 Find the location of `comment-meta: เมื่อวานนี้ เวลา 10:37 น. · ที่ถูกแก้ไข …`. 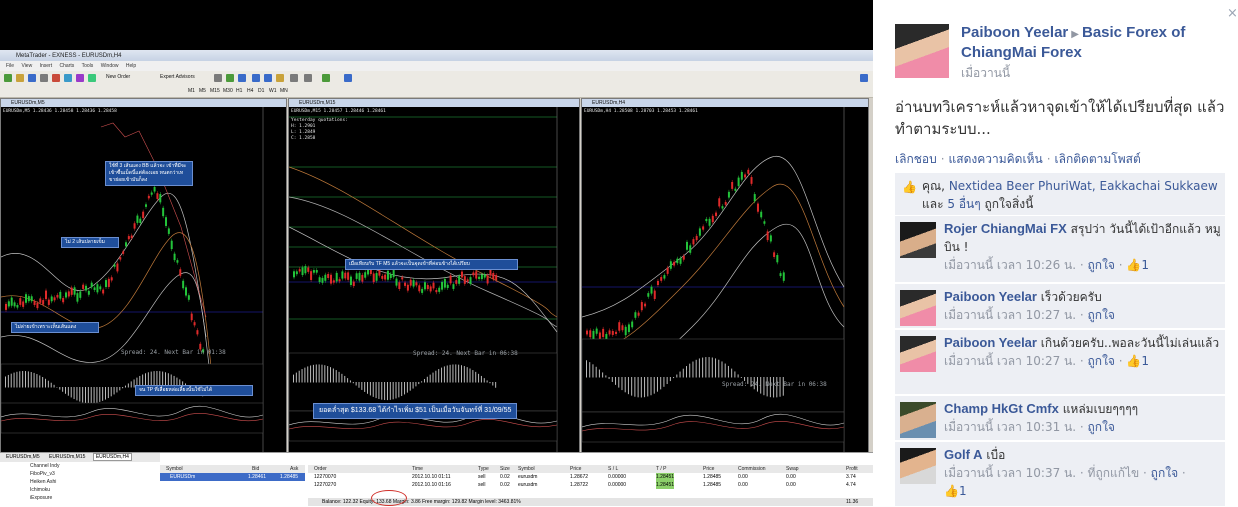

comment-meta: เมื่อวานนี้ เวลา 10:37 น. · ที่ถูกแก้ไข … is located at coordinates (1065, 482).